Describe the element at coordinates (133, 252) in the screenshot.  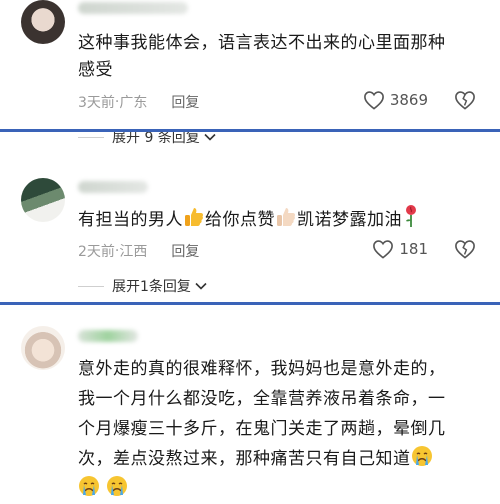
I see `comment-location: 江西` at that location.